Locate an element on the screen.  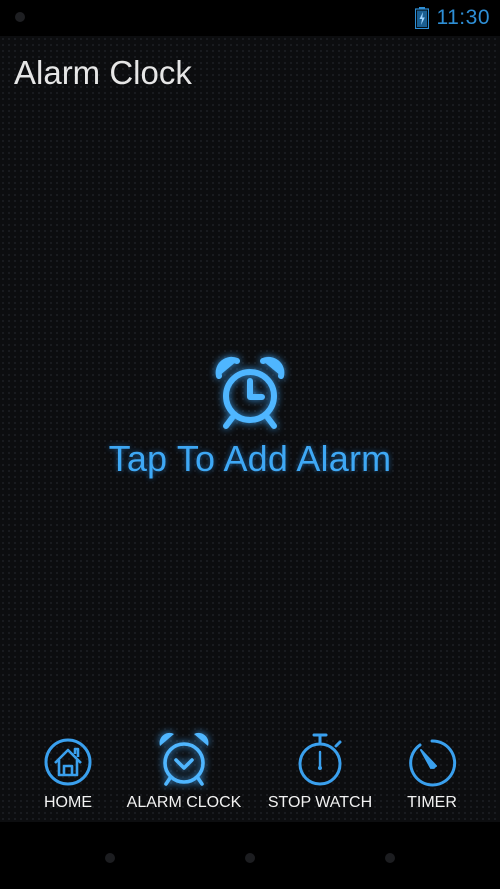
tab-alarm-clock-label: ALARM CLOCK is located at coordinates (184, 802).